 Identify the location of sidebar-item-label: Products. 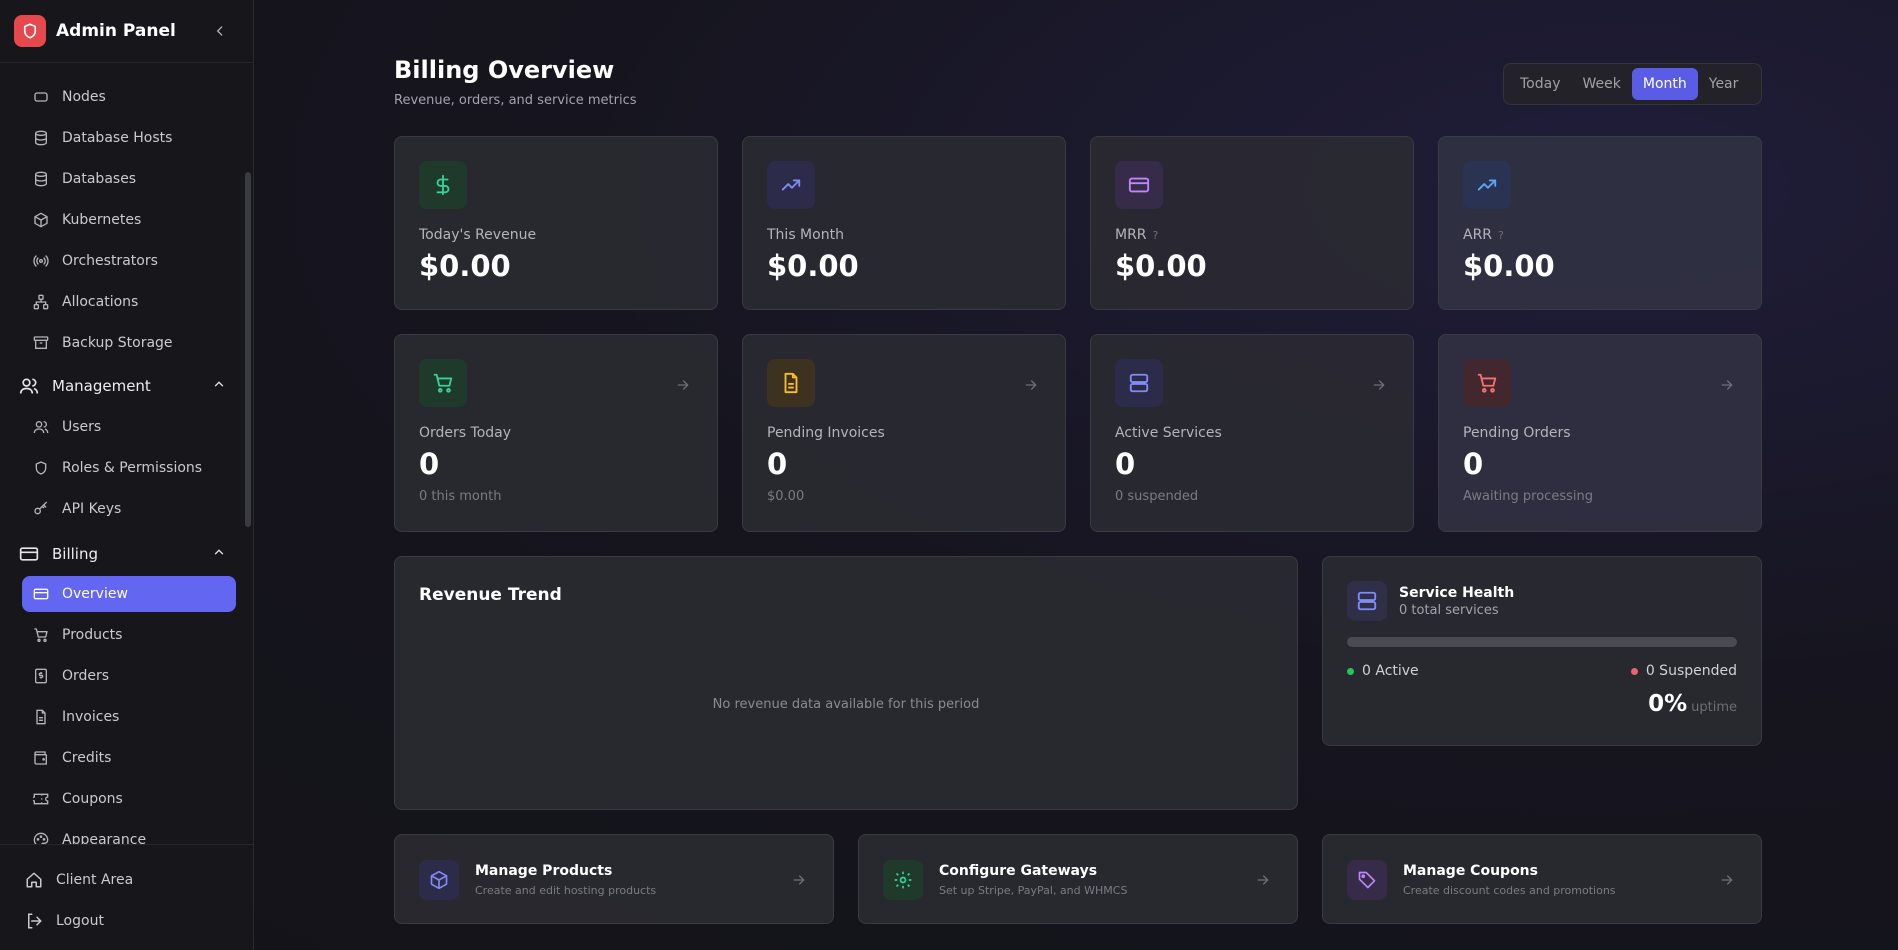
(92, 635).